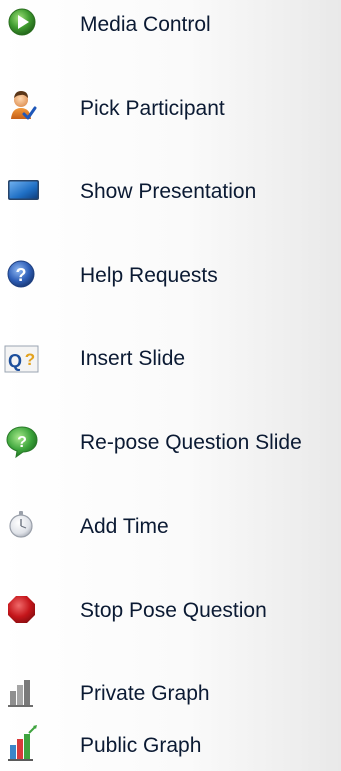 The image size is (341, 771). I want to click on menu-item-label: Public Graph, so click(141, 745).